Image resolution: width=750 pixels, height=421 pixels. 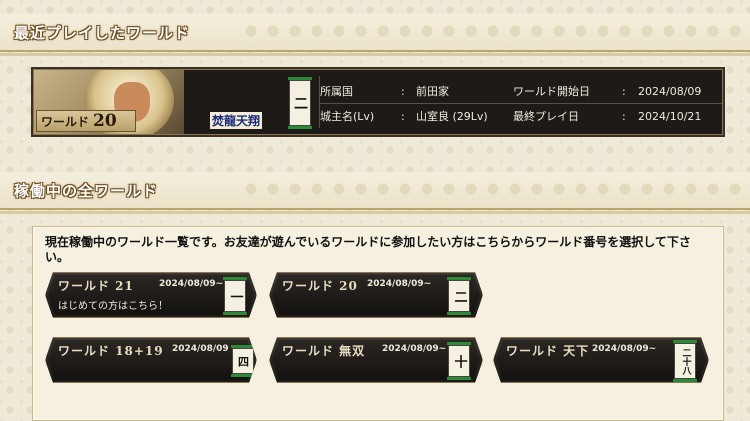 I want to click on world-prefix: ワールド, so click(x=65, y=121).